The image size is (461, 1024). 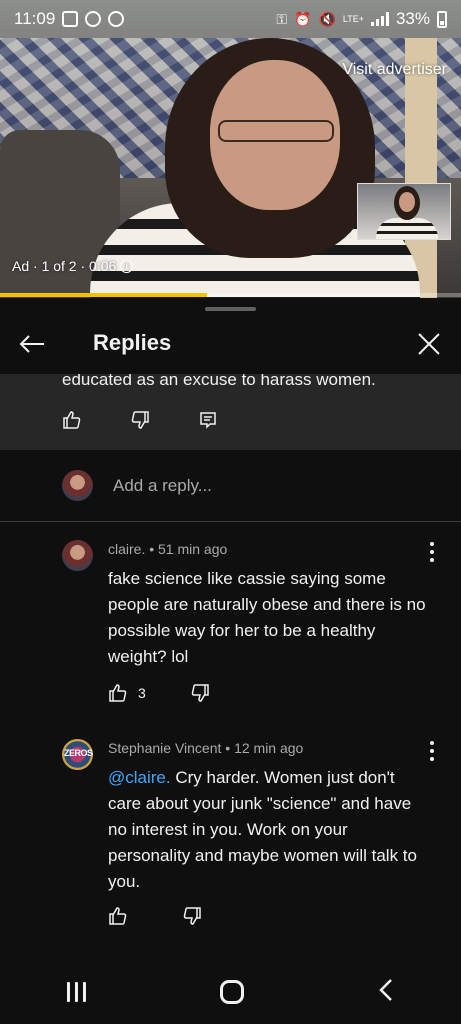 What do you see at coordinates (35, 18) in the screenshot?
I see `status-time: 11:09` at bounding box center [35, 18].